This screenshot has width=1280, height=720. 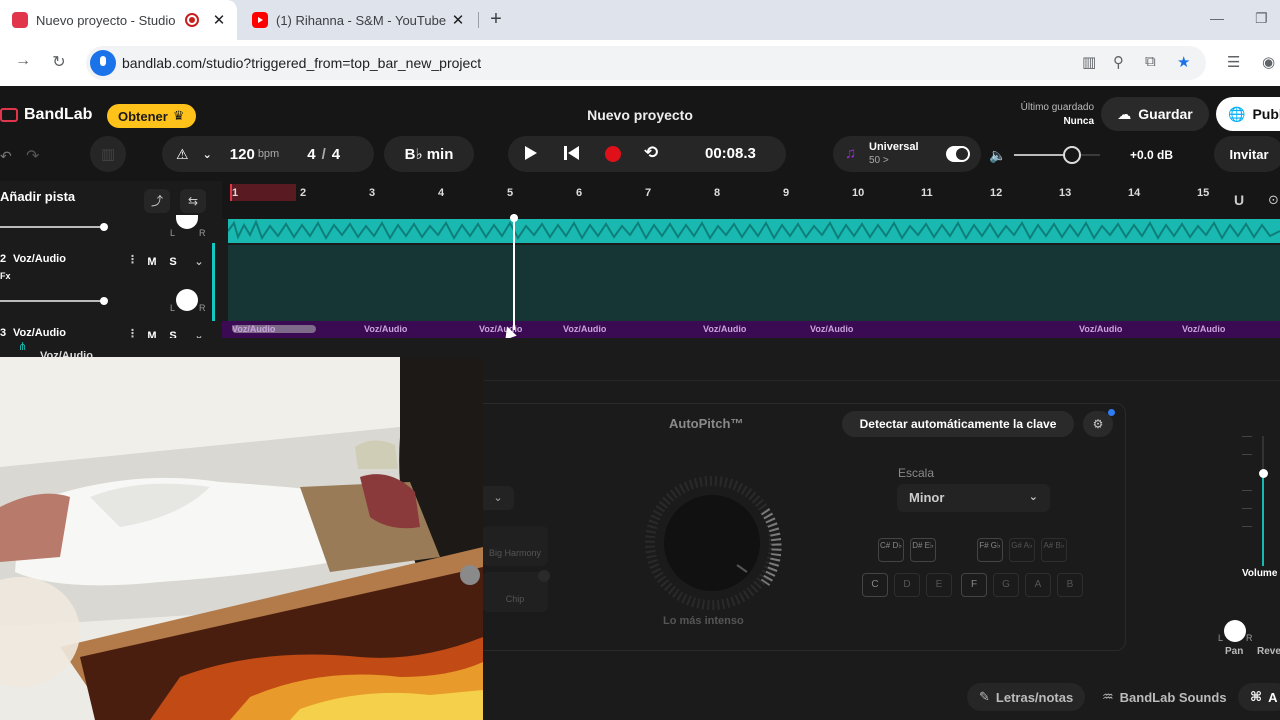 I want to click on track2-volume-knob, so click(x=104, y=301).